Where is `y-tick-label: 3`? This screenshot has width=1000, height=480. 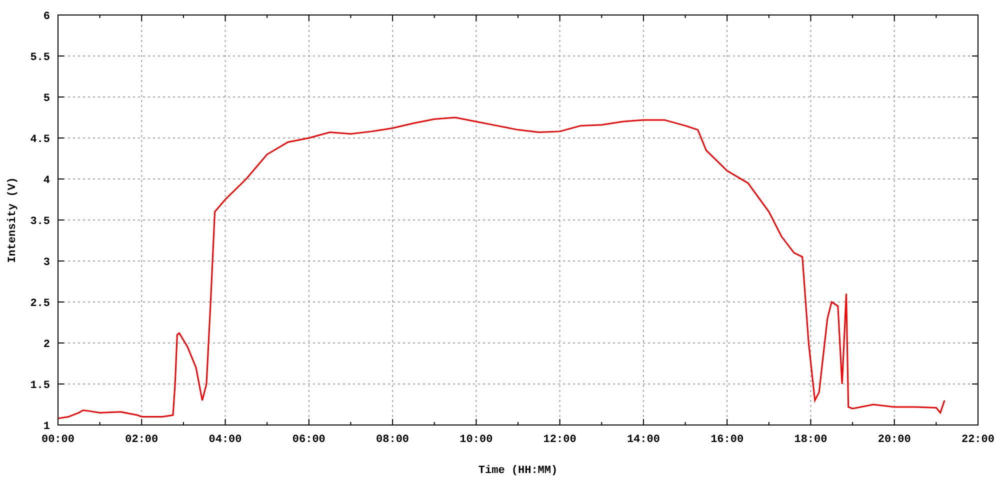 y-tick-label: 3 is located at coordinates (46, 263).